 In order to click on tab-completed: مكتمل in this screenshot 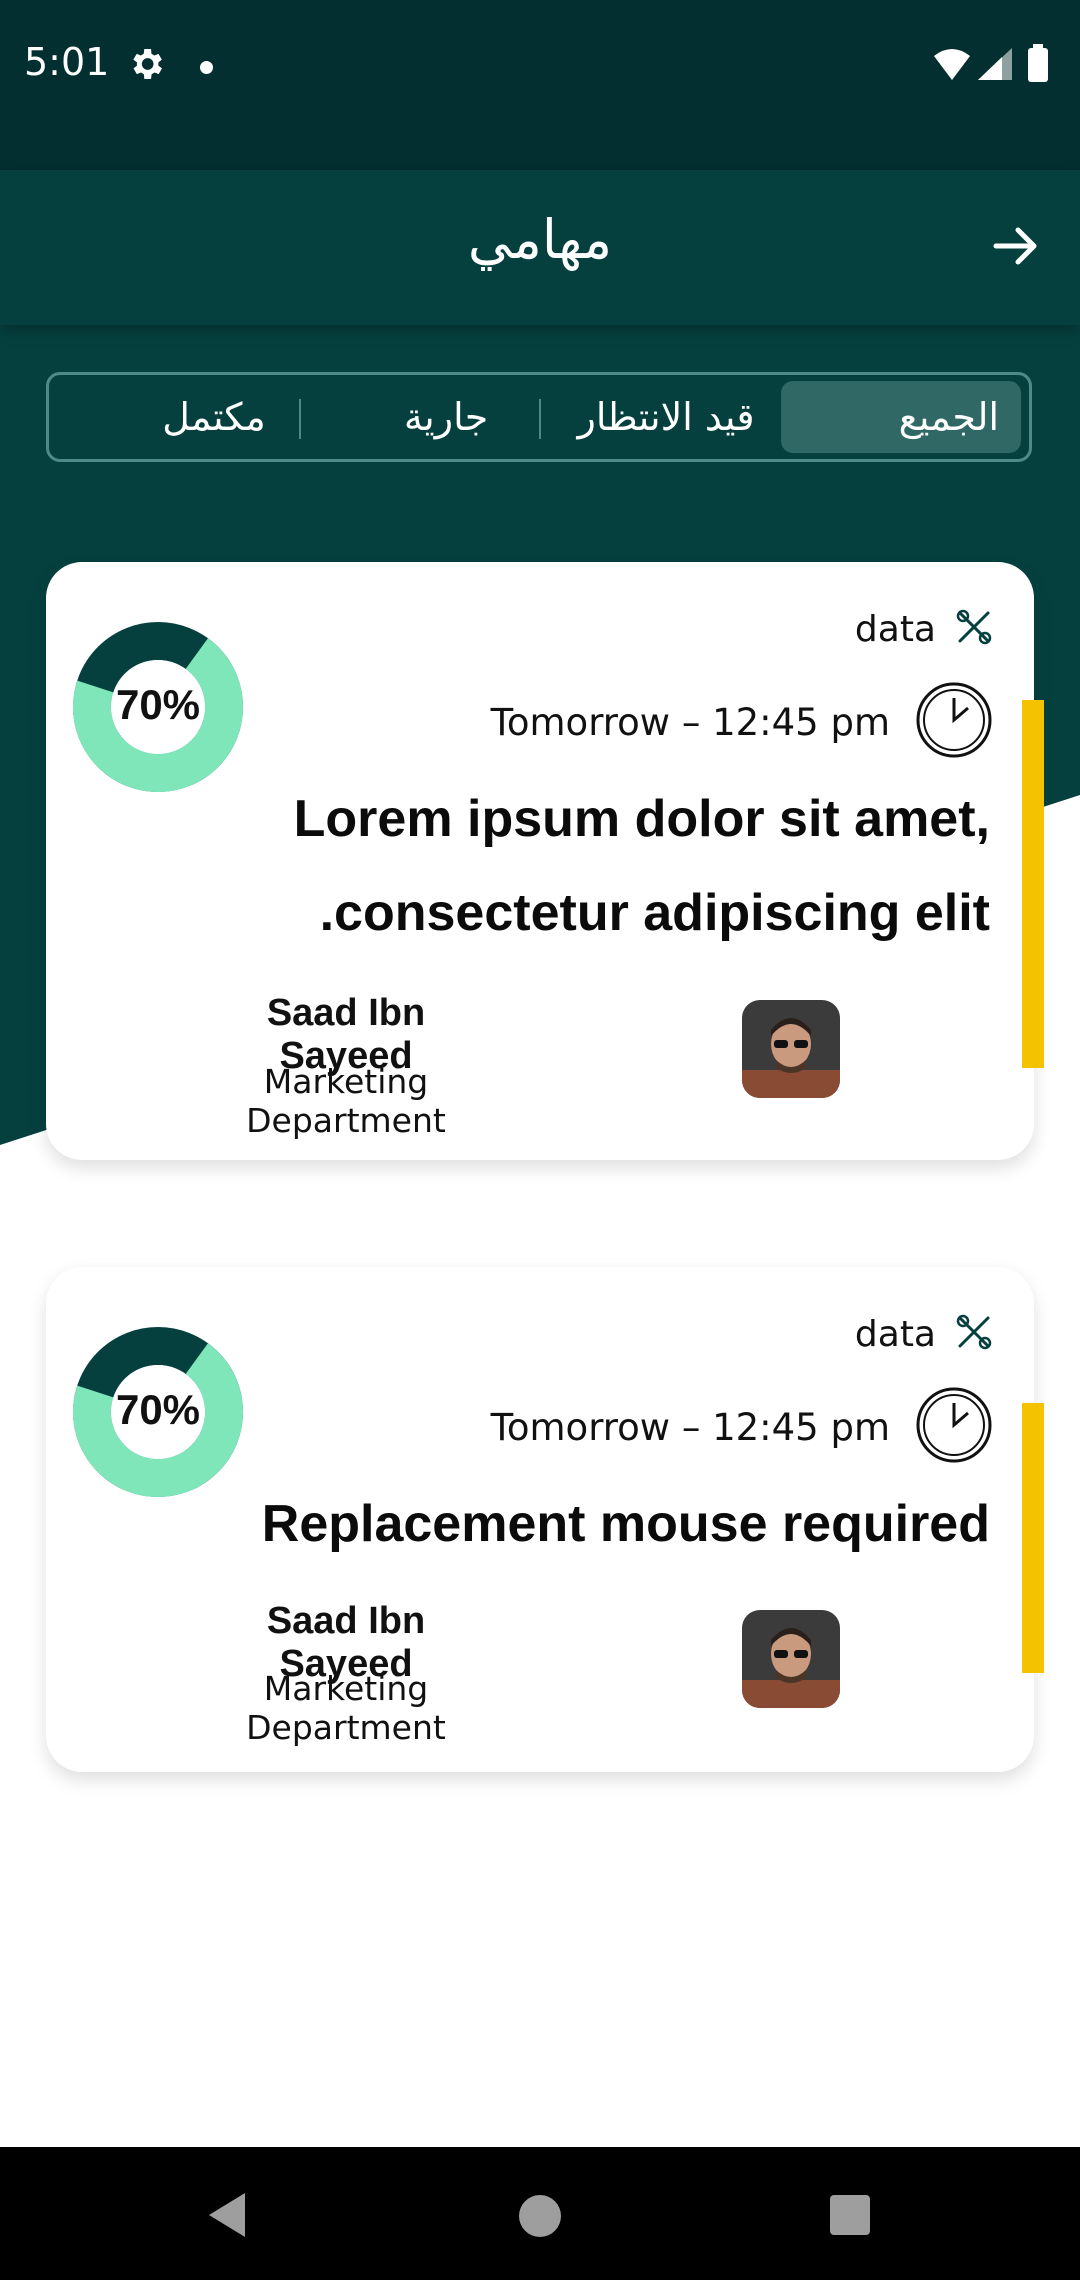, I will do `click(214, 417)`.